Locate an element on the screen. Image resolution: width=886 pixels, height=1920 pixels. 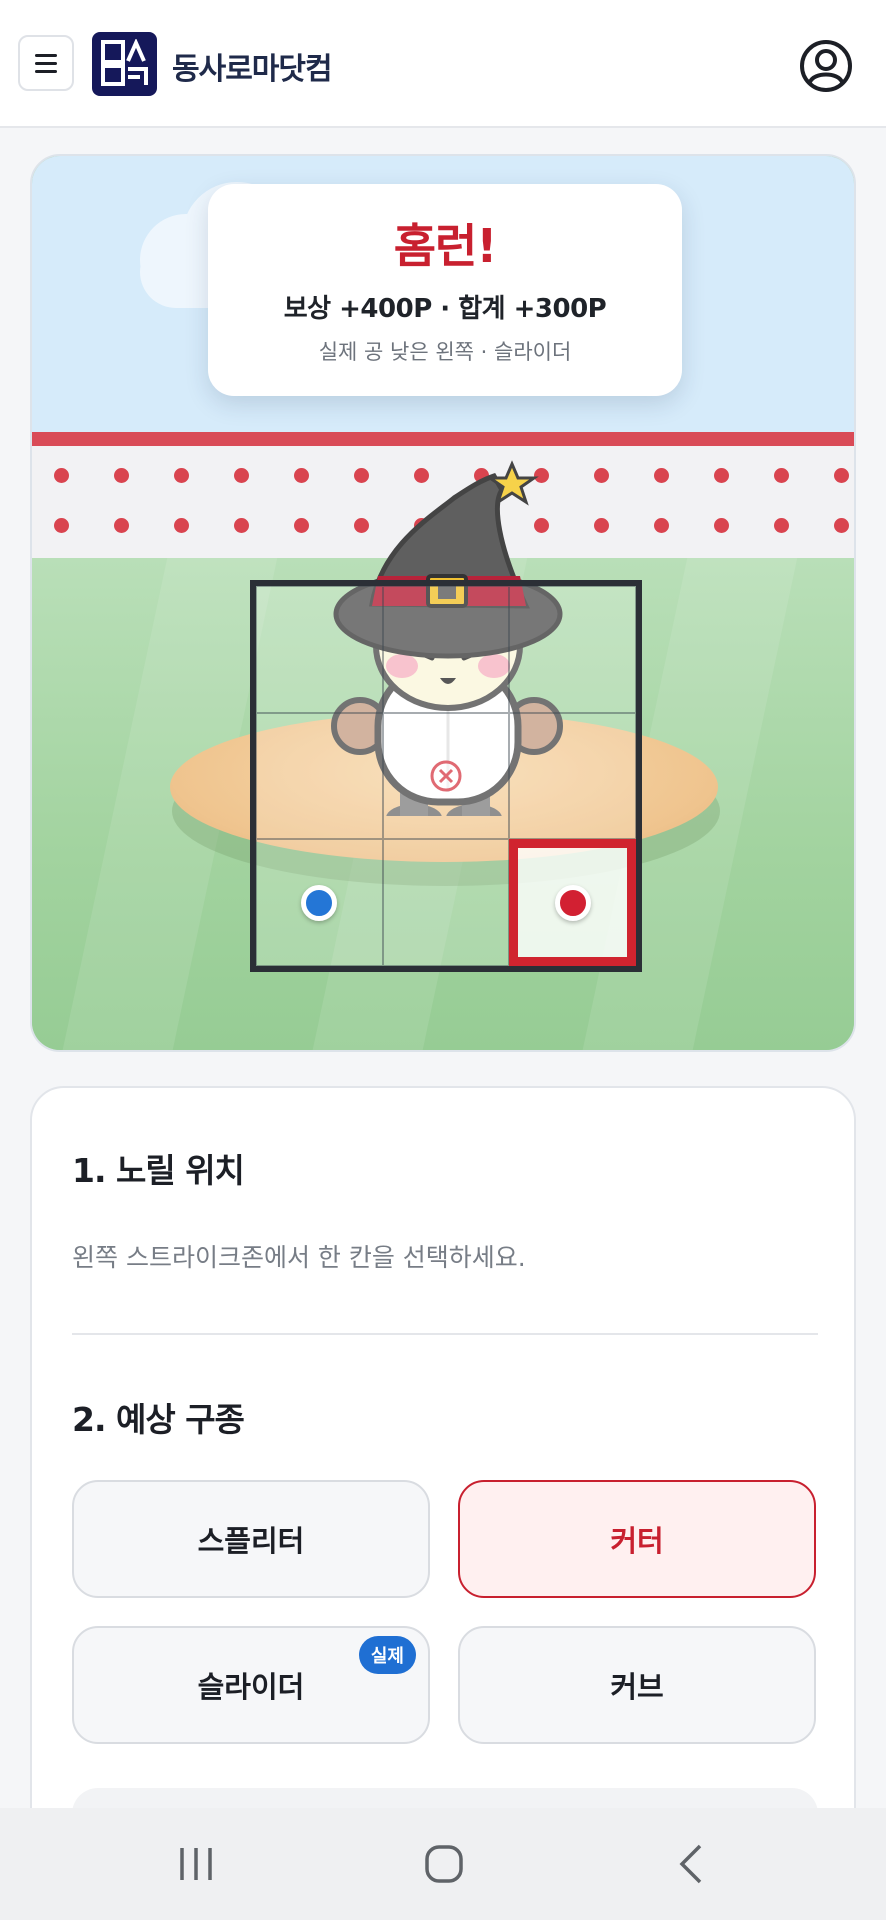
zone-cell-middle-right is located at coordinates (572, 776).